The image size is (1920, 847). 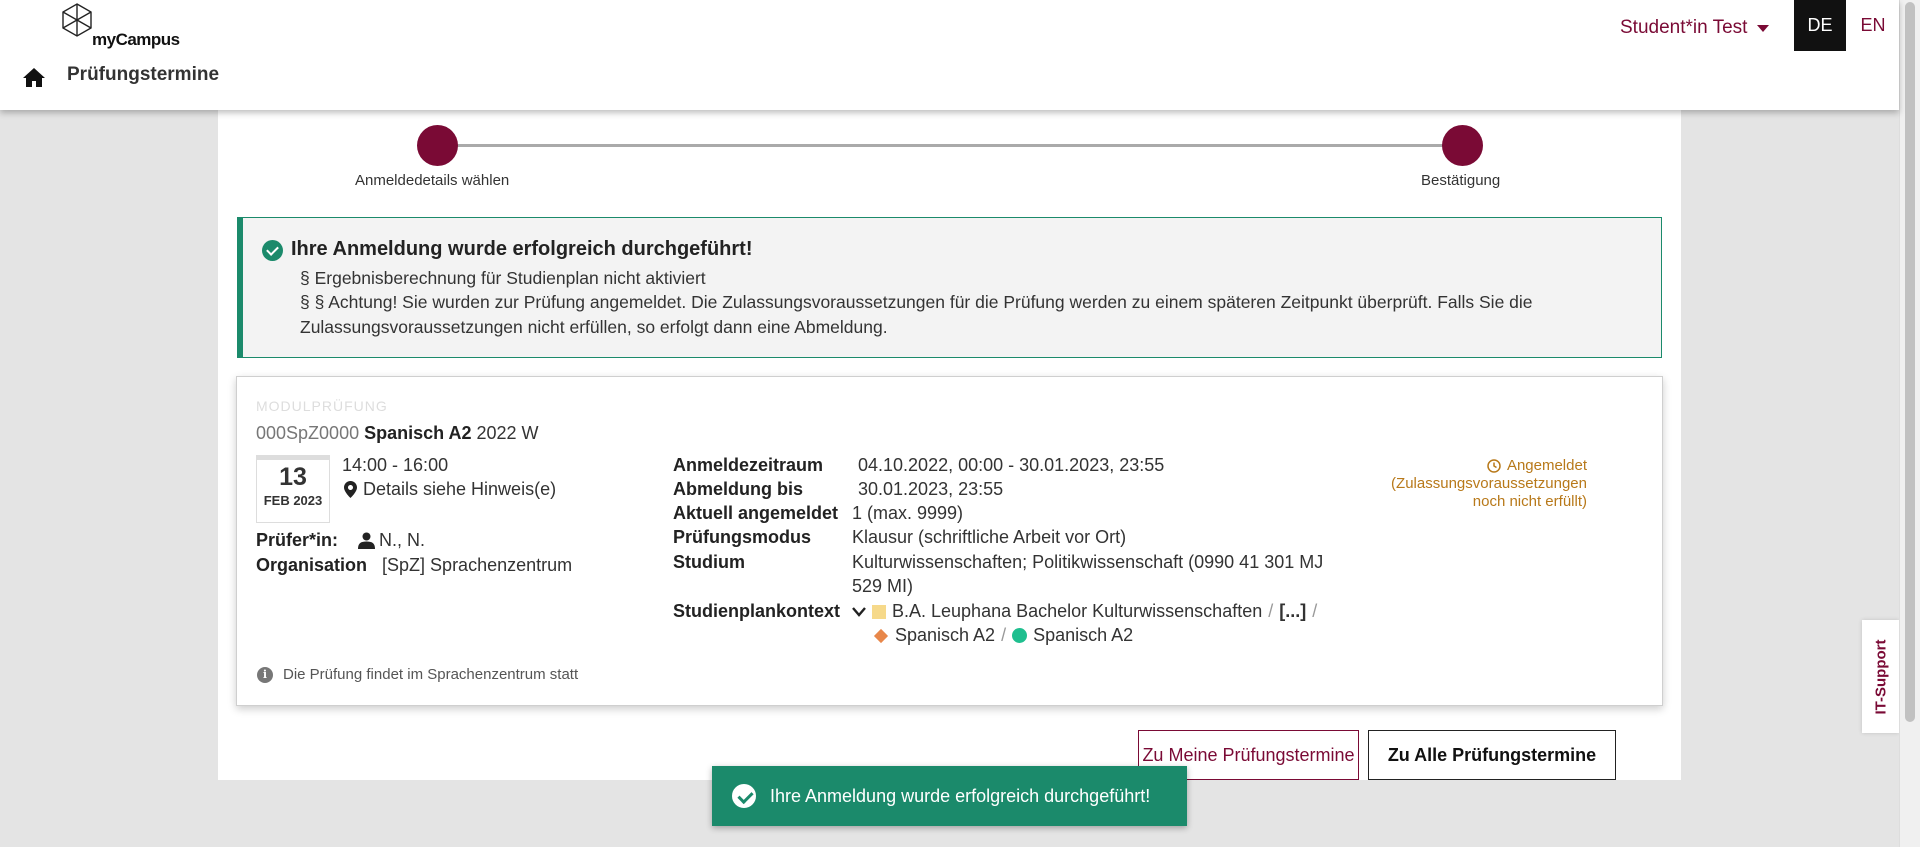 What do you see at coordinates (143, 74) in the screenshot?
I see `page-title: Prüfungstermine` at bounding box center [143, 74].